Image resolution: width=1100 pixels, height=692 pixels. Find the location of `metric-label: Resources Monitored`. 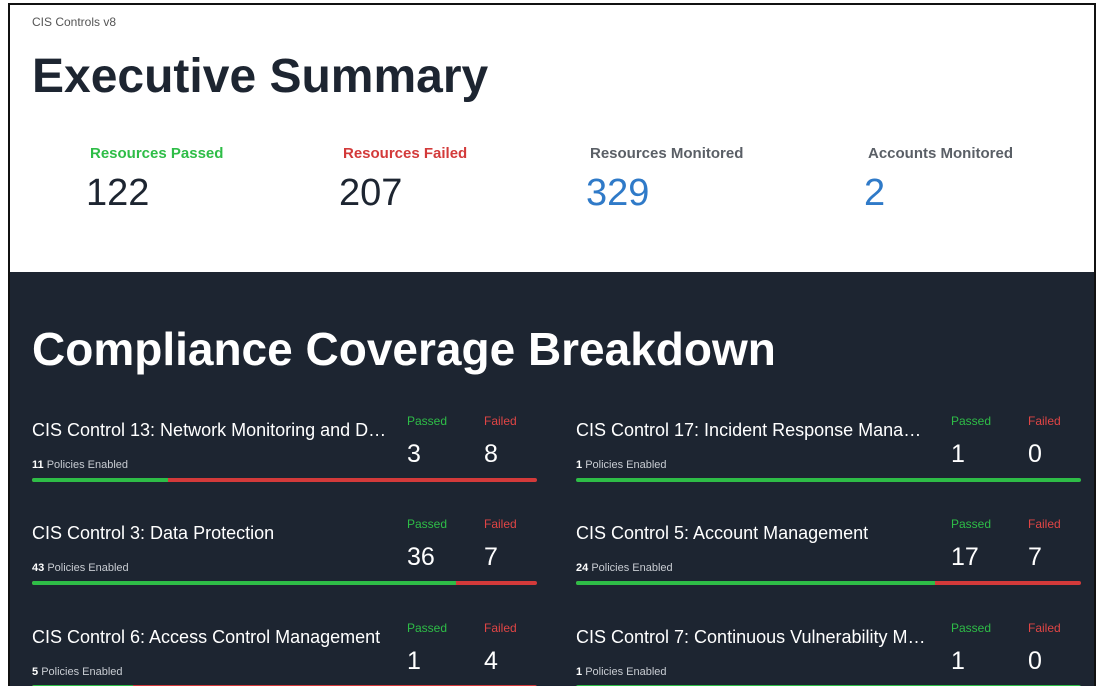

metric-label: Resources Monitored is located at coordinates (667, 153).